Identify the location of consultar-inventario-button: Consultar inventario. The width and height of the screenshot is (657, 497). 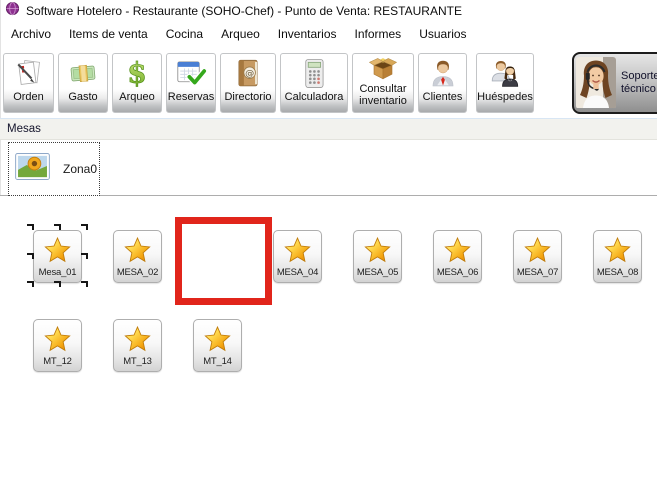
(383, 83).